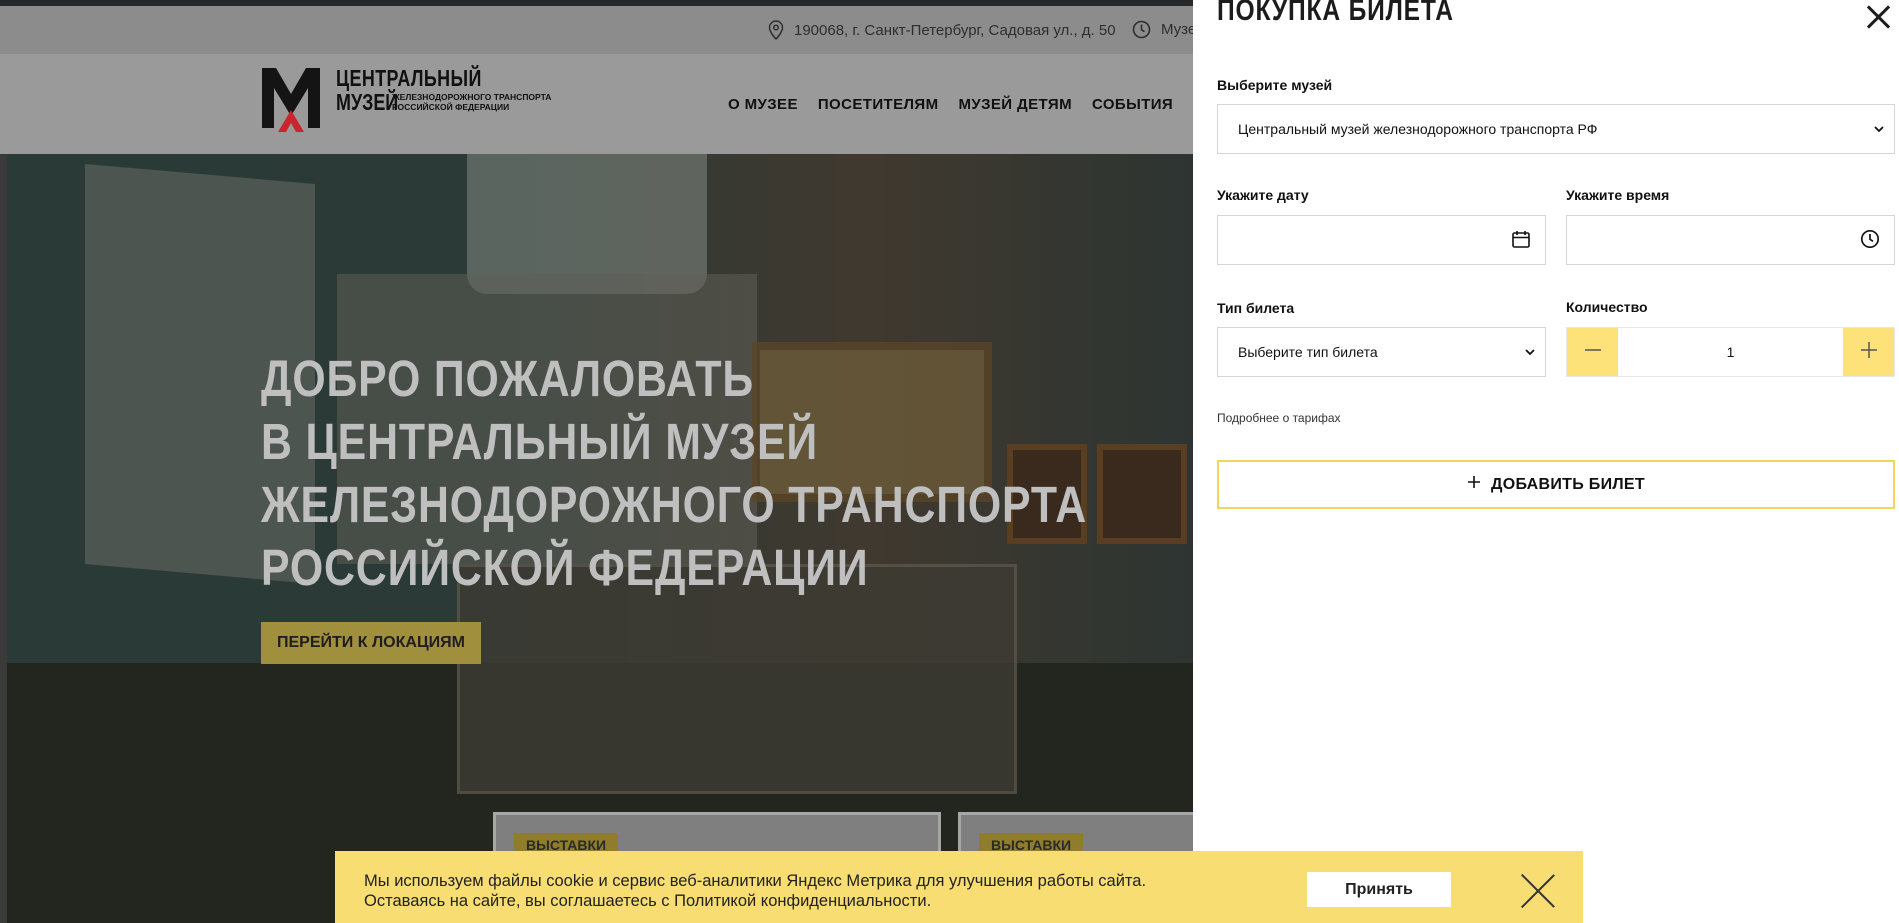 This screenshot has height=923, width=1899. I want to click on hero-photo-portrait, so click(1142, 494).